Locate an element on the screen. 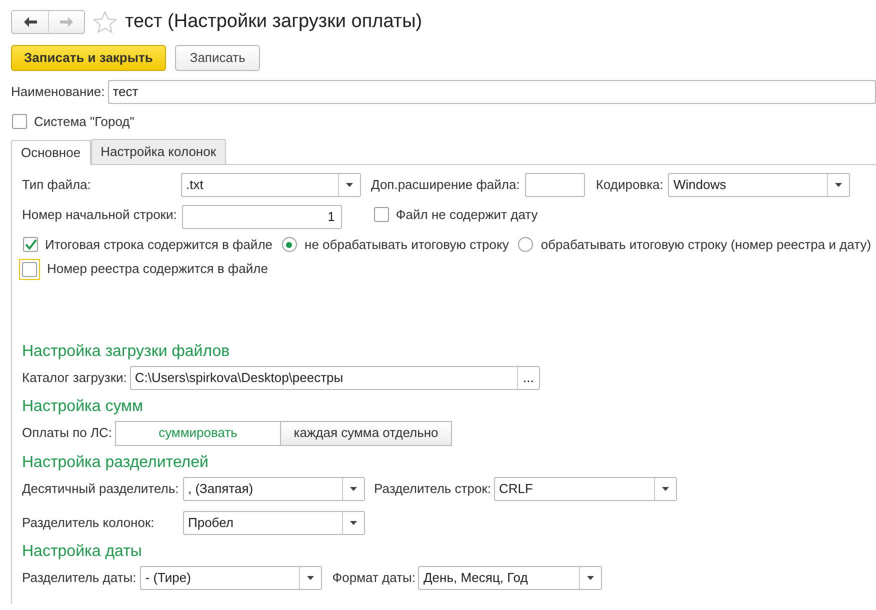 Image resolution: width=876 pixels, height=610 pixels. window-title: тест (Настройки загрузки оплаты) is located at coordinates (273, 22).